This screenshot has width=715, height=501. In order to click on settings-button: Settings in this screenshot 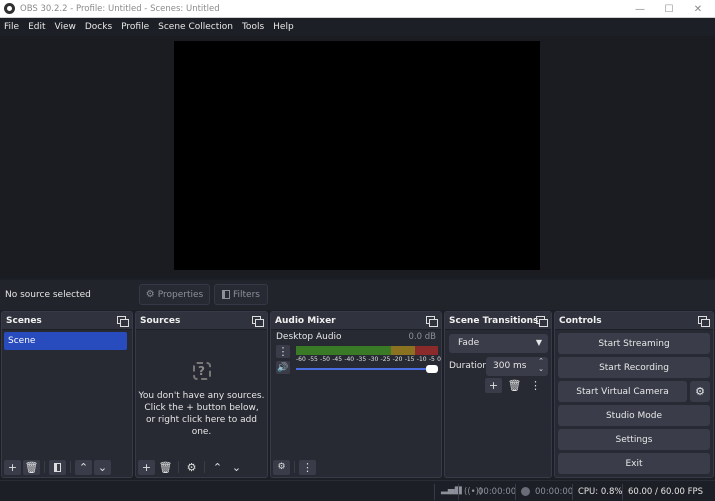, I will do `click(634, 439)`.